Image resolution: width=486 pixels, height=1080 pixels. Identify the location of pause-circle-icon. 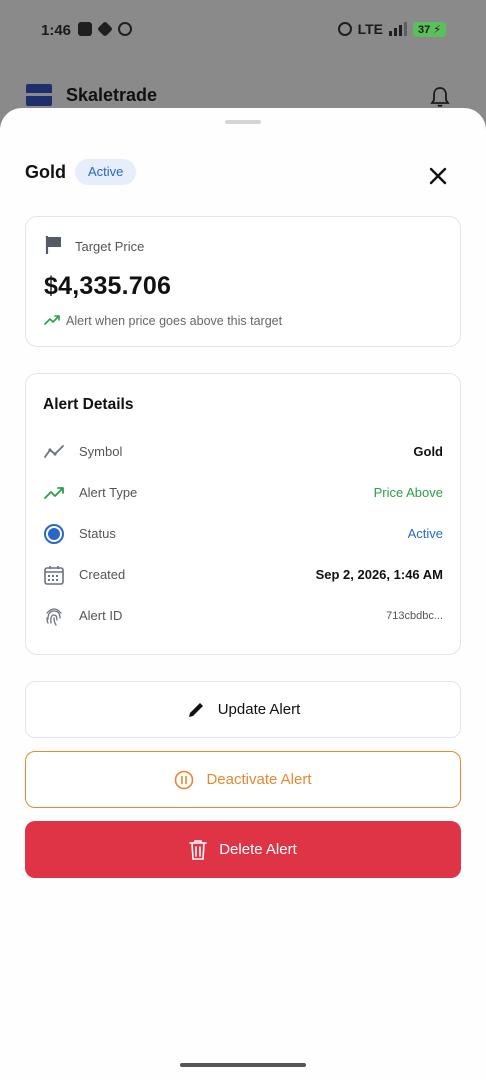
(184, 779).